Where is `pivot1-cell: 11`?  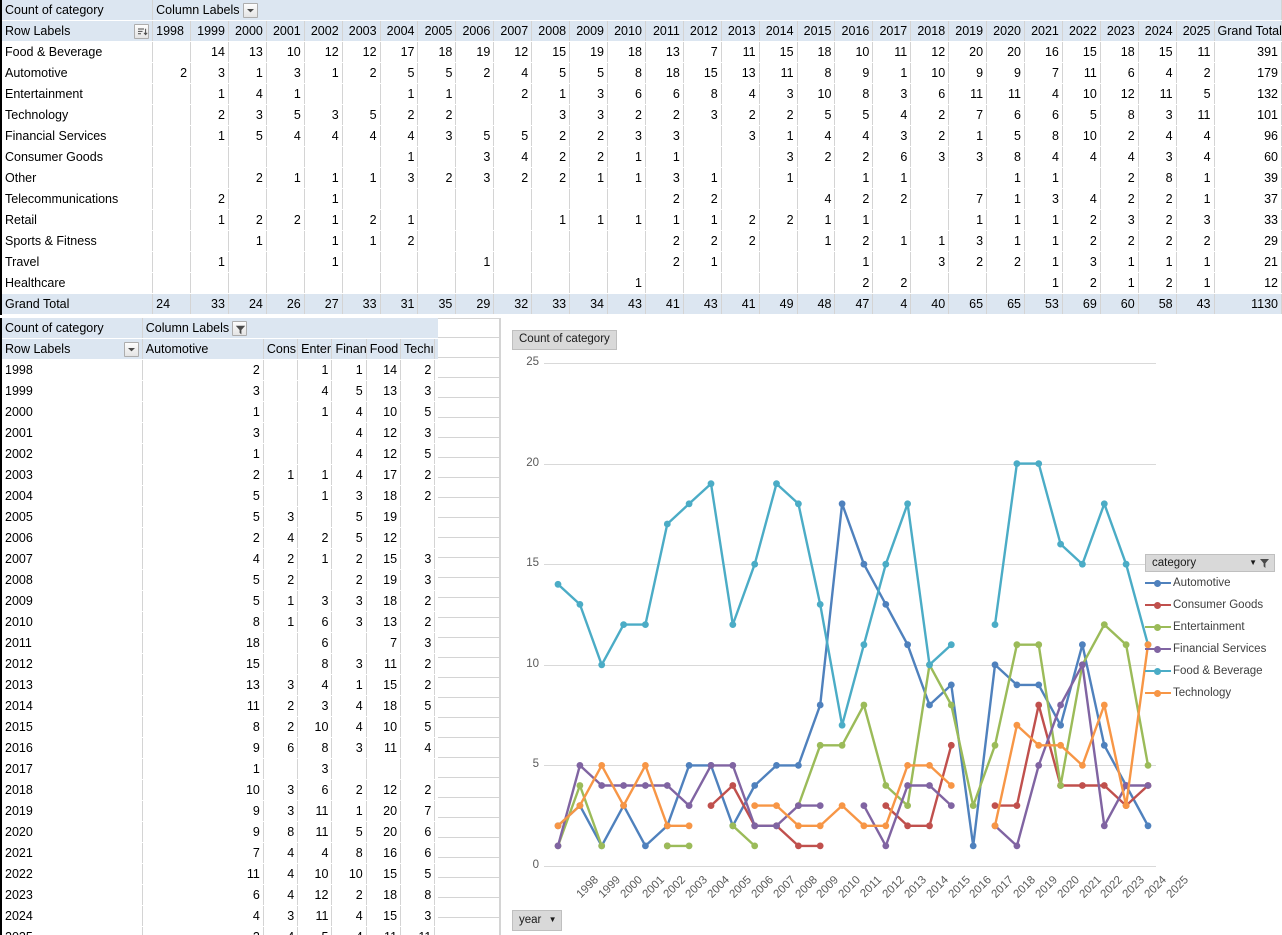
pivot1-cell: 11 is located at coordinates (778, 73).